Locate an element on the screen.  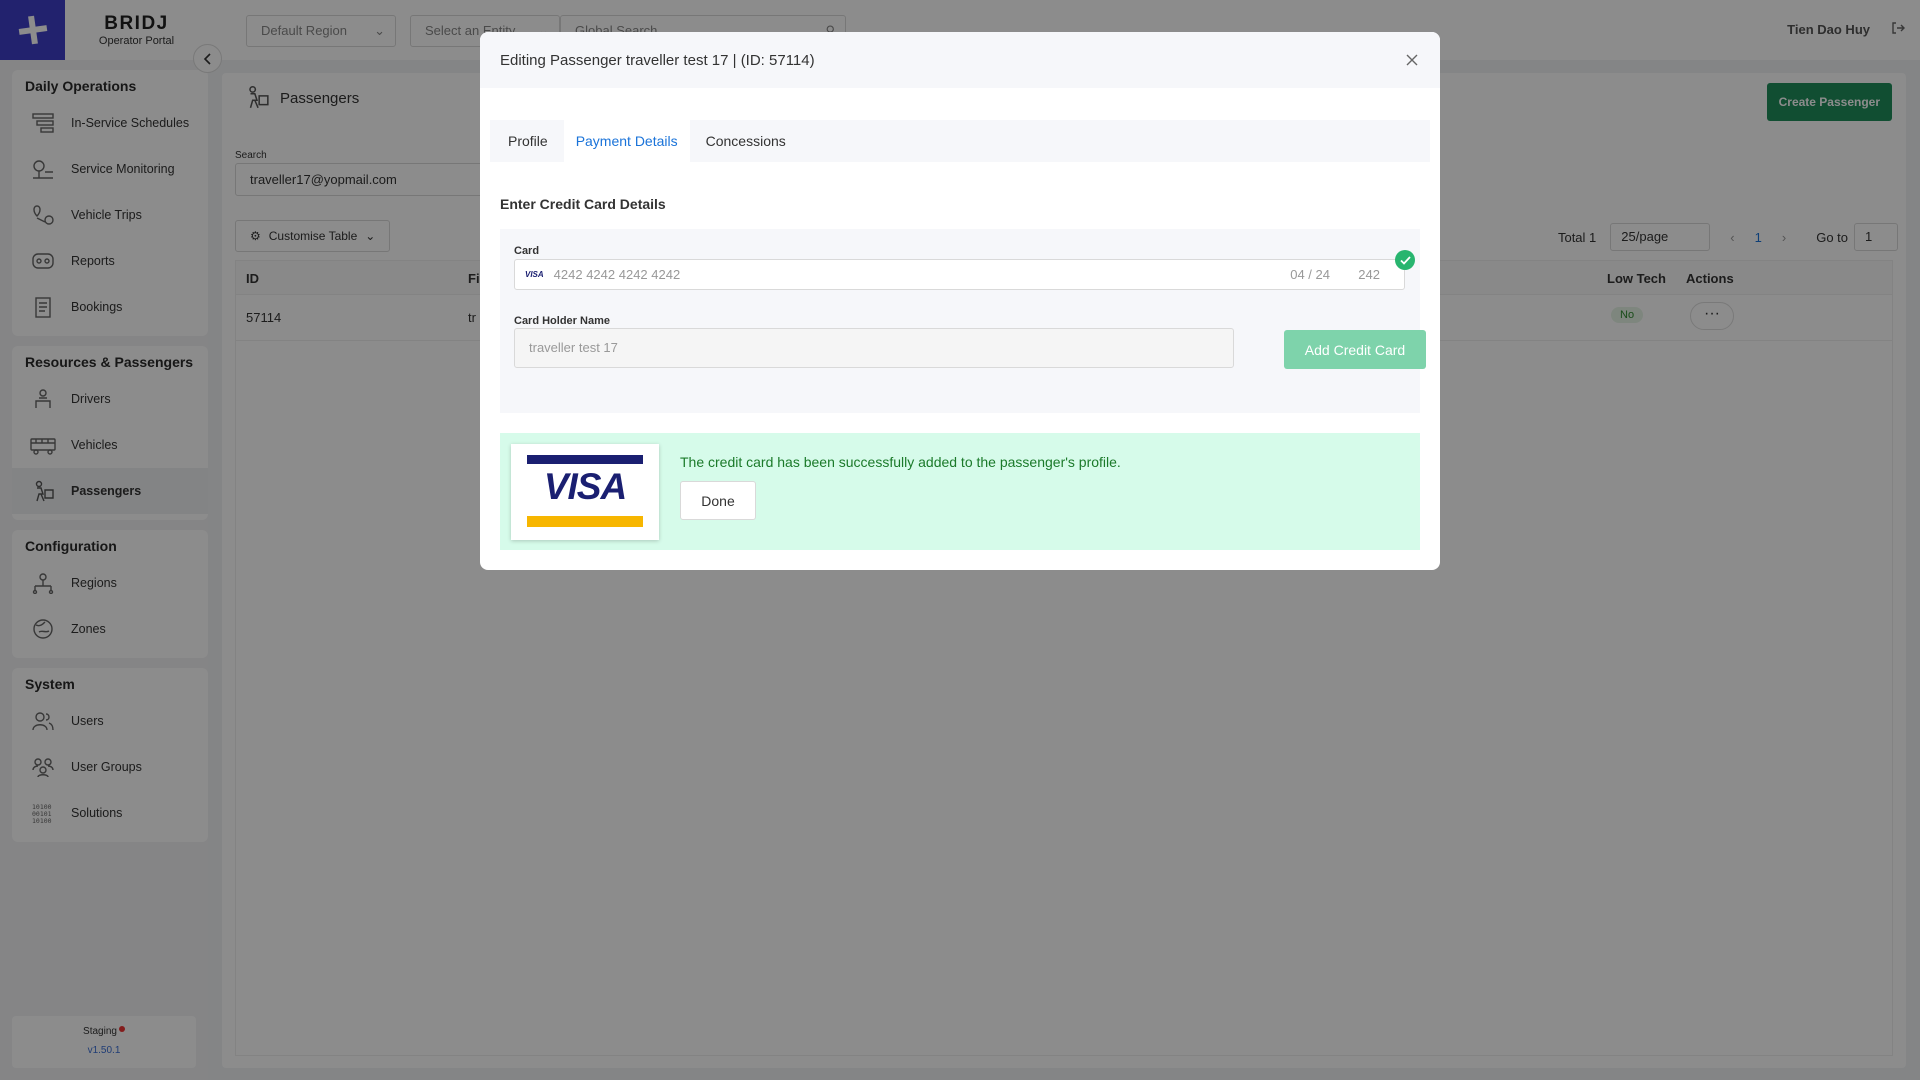
visa-card-icon: VISA is located at coordinates (534, 274).